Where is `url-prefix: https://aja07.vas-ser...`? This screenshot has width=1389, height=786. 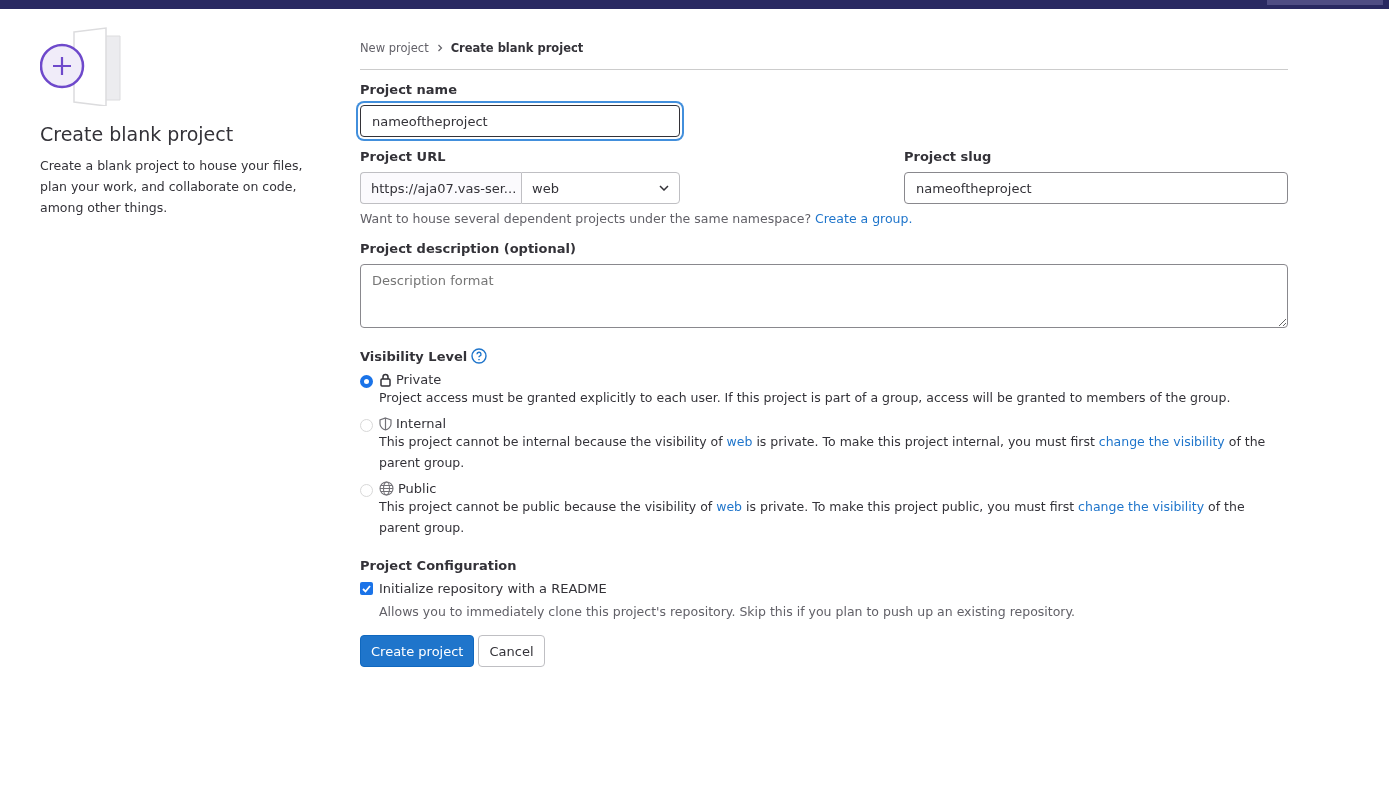
url-prefix: https://aja07.vas-ser... is located at coordinates (440, 188).